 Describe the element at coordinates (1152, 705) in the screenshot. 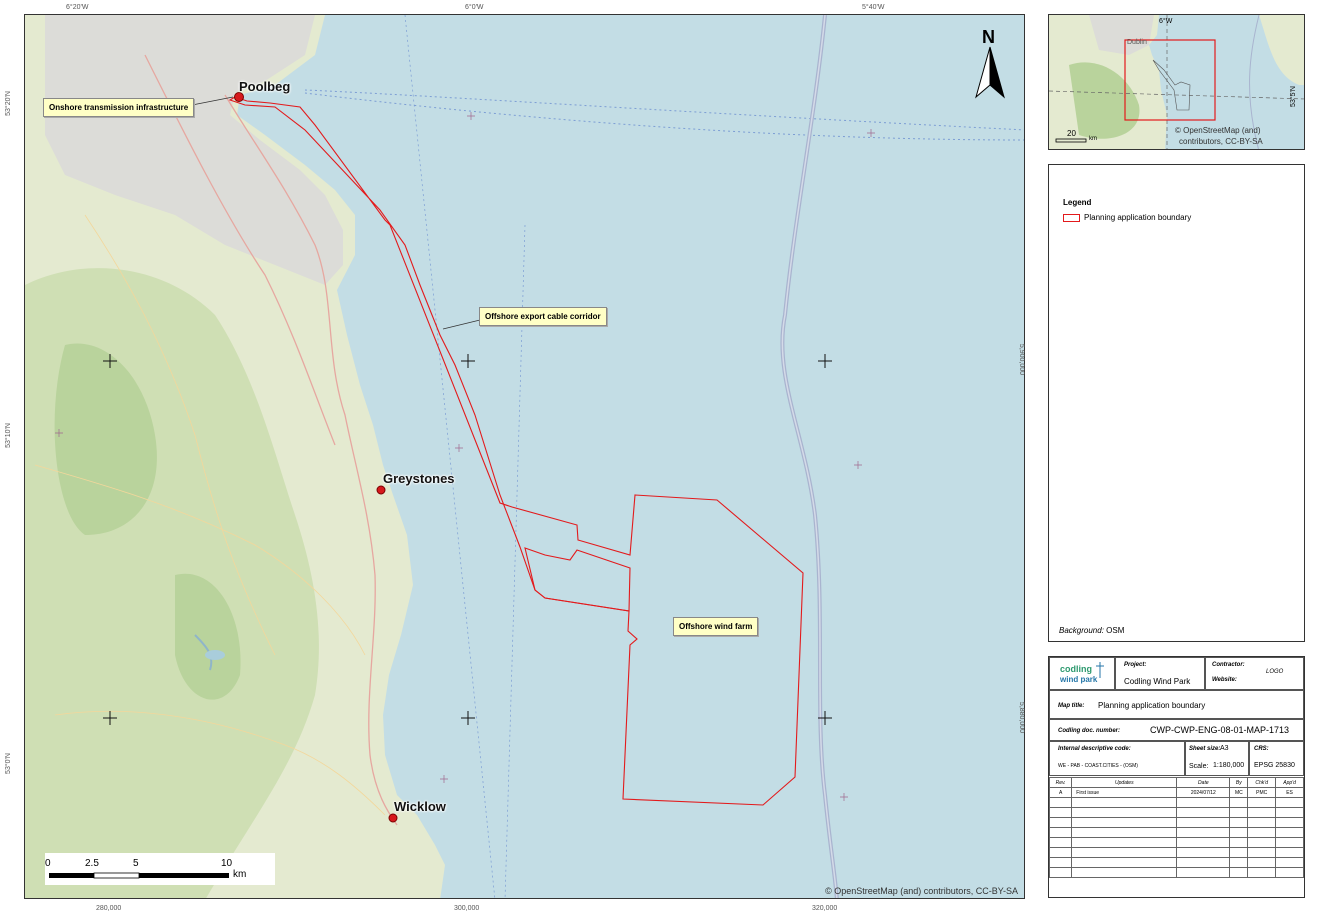

I see `map-title-value: Planning application boundary` at that location.